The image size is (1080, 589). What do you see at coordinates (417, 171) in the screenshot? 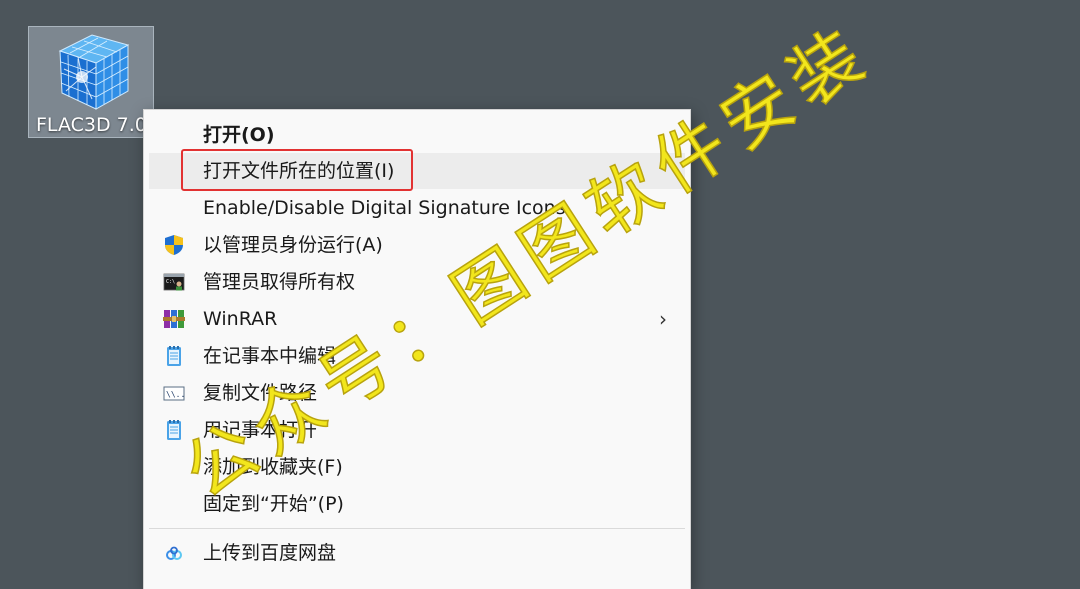
I see `menu-item-open-file-location: 打开文件所在的位置(I)` at bounding box center [417, 171].